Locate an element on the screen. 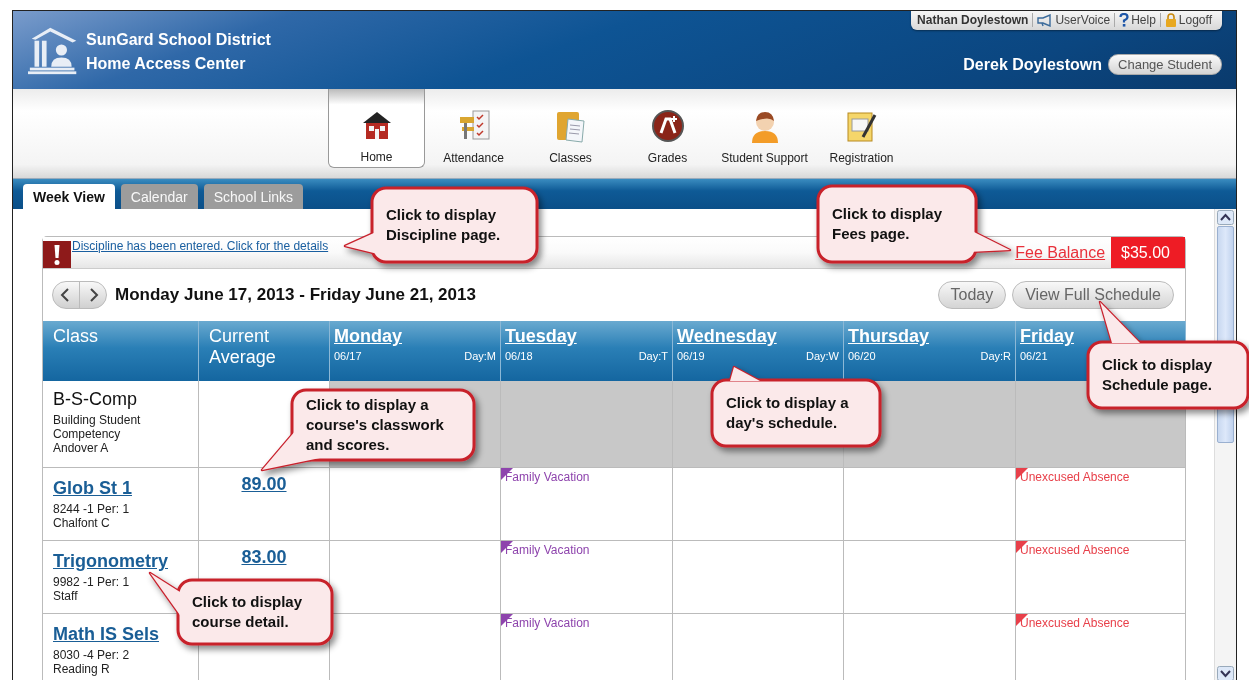 This screenshot has height=680, width=1249. day-code: Day:W is located at coordinates (822, 356).